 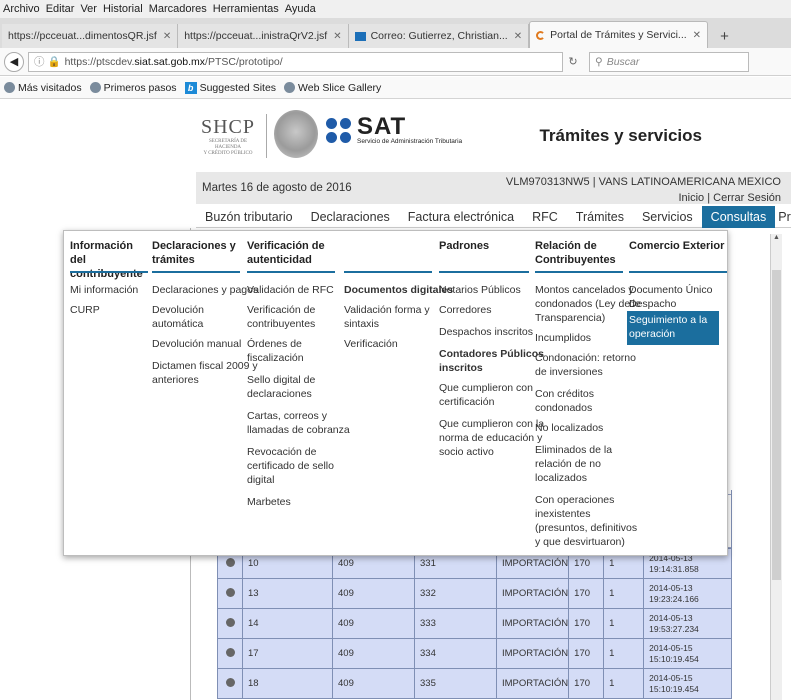 What do you see at coordinates (582, 304) in the screenshot?
I see `dropdown-link-relacion-contribuyentes: condonados (Ley de` at bounding box center [582, 304].